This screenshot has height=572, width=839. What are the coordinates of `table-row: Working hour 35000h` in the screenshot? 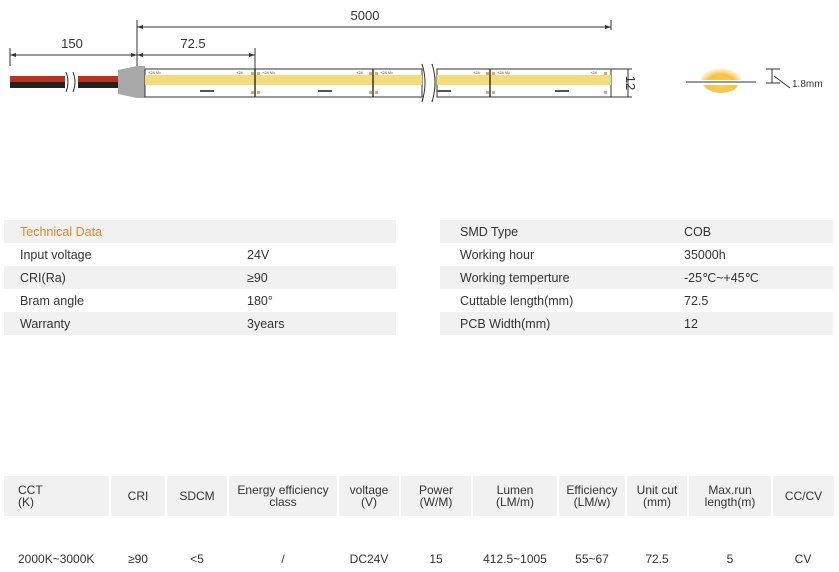 It's located at (636, 254).